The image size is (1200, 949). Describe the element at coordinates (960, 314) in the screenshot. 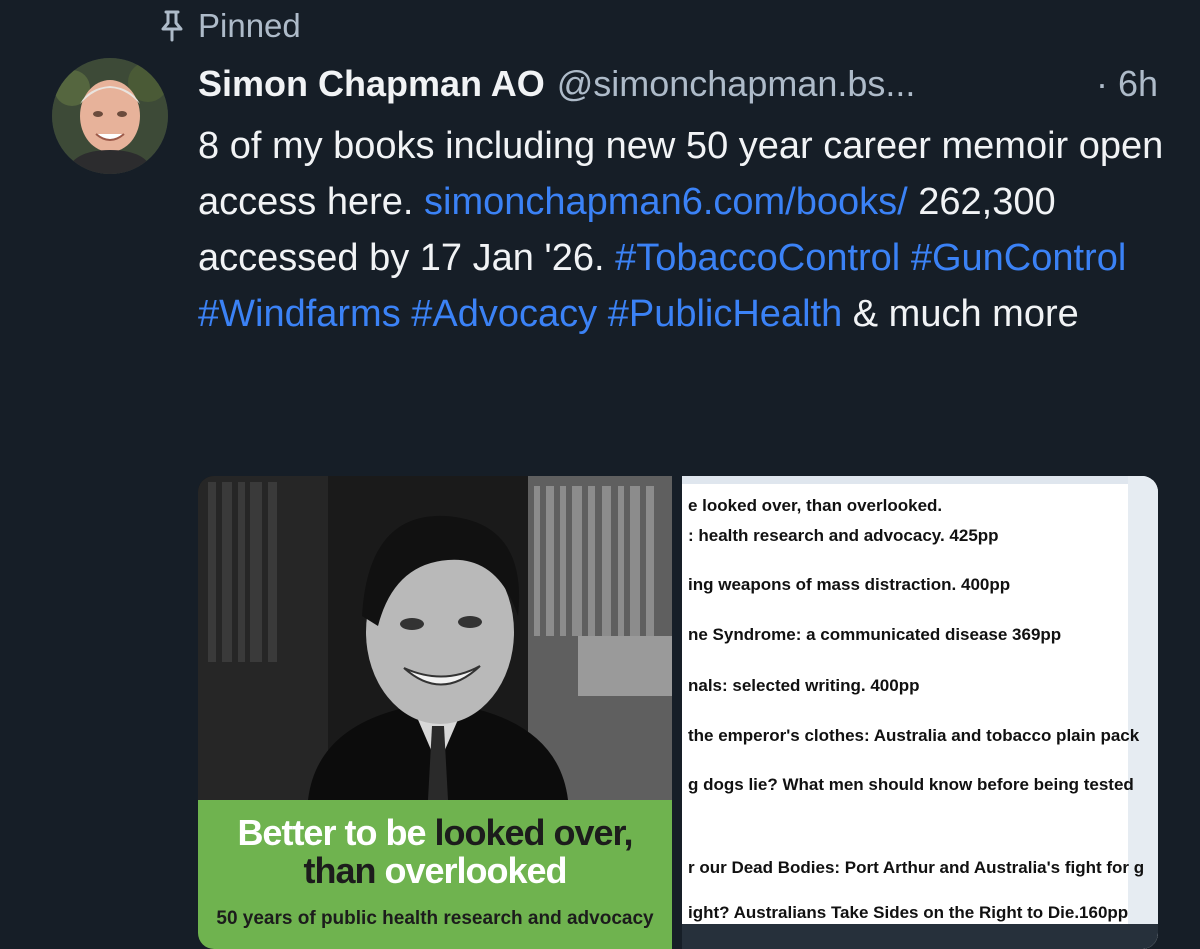

I see `post-text-outro: & much more` at that location.